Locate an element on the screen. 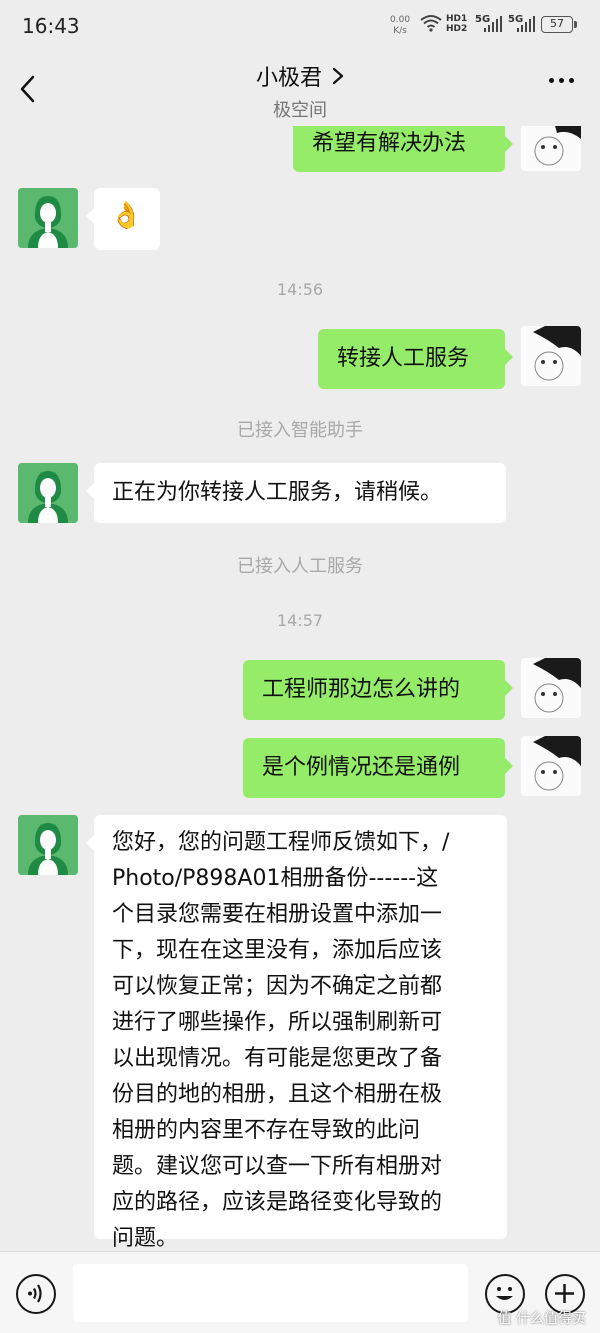  message-line: 个目录您需要在相册设置中添加一 is located at coordinates (277, 914).